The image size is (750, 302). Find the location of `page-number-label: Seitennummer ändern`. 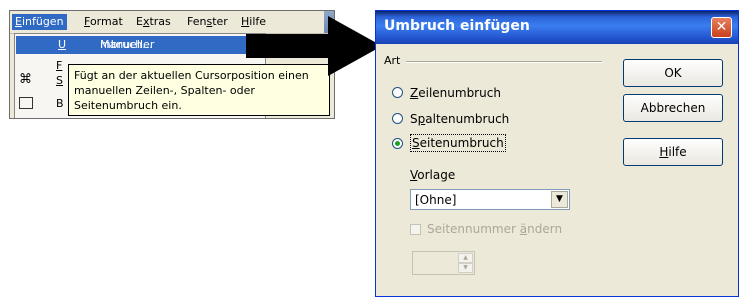

page-number-label: Seitennummer ändern is located at coordinates (495, 229).